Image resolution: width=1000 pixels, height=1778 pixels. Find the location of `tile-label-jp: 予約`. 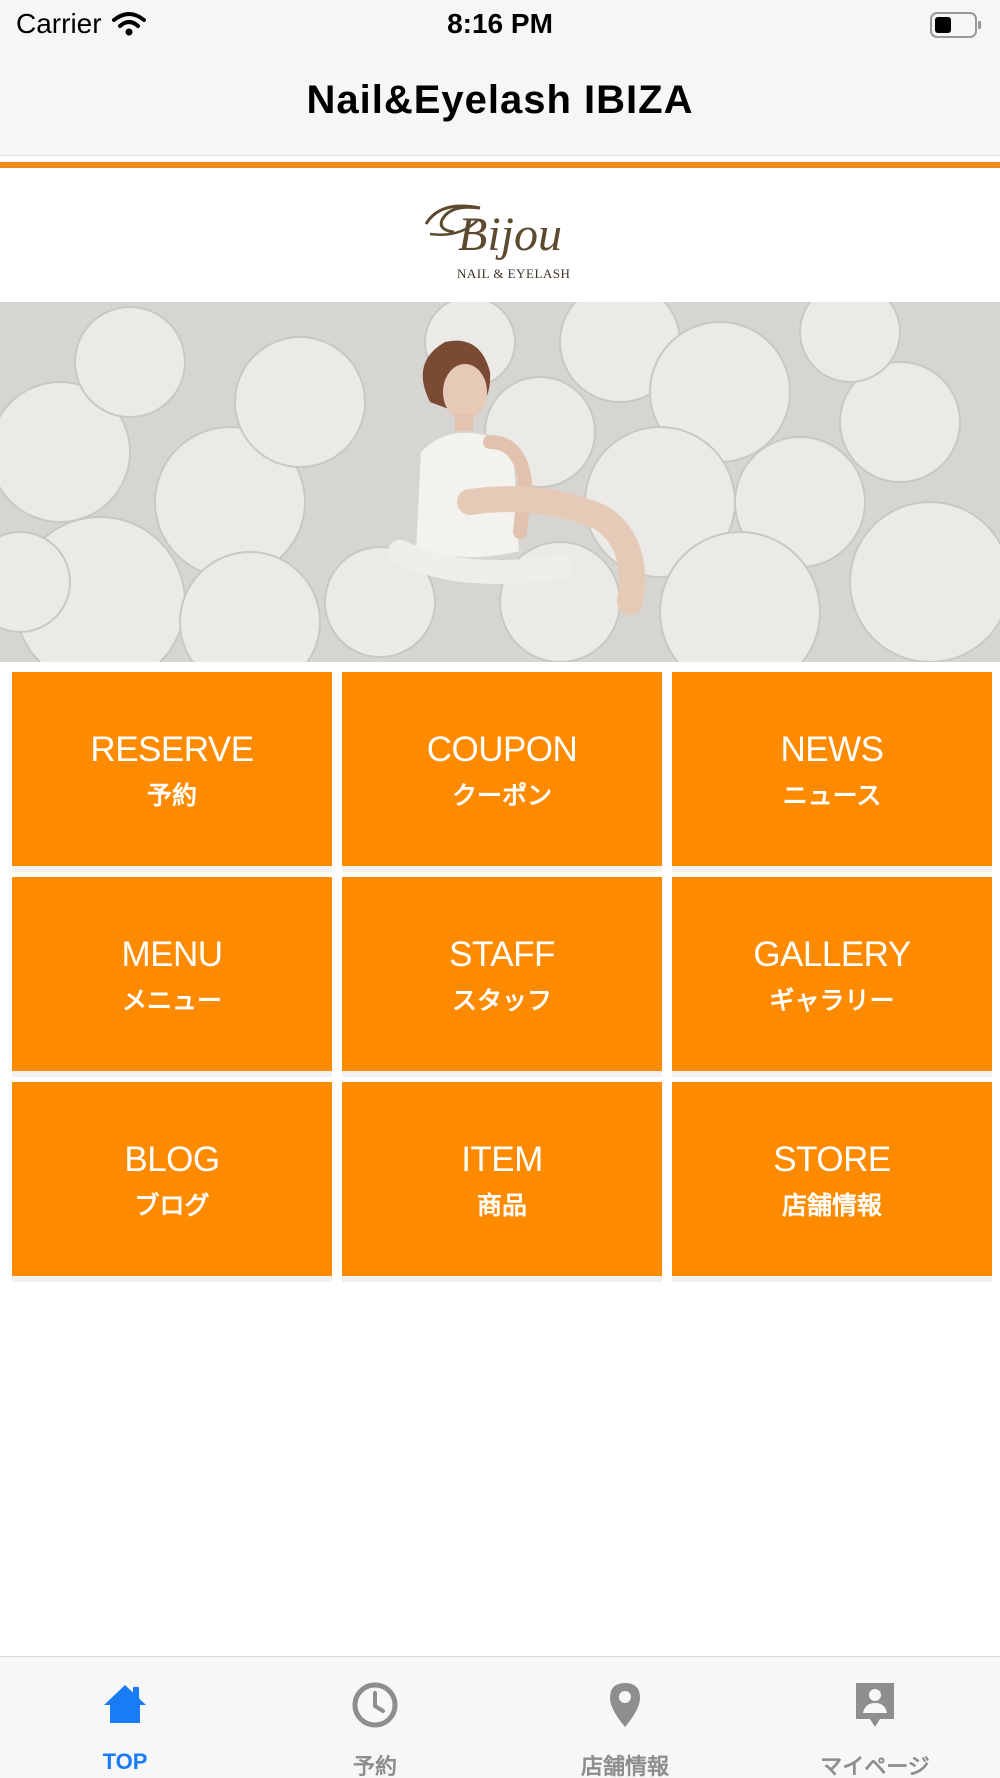

tile-label-jp: 予約 is located at coordinates (171, 796).